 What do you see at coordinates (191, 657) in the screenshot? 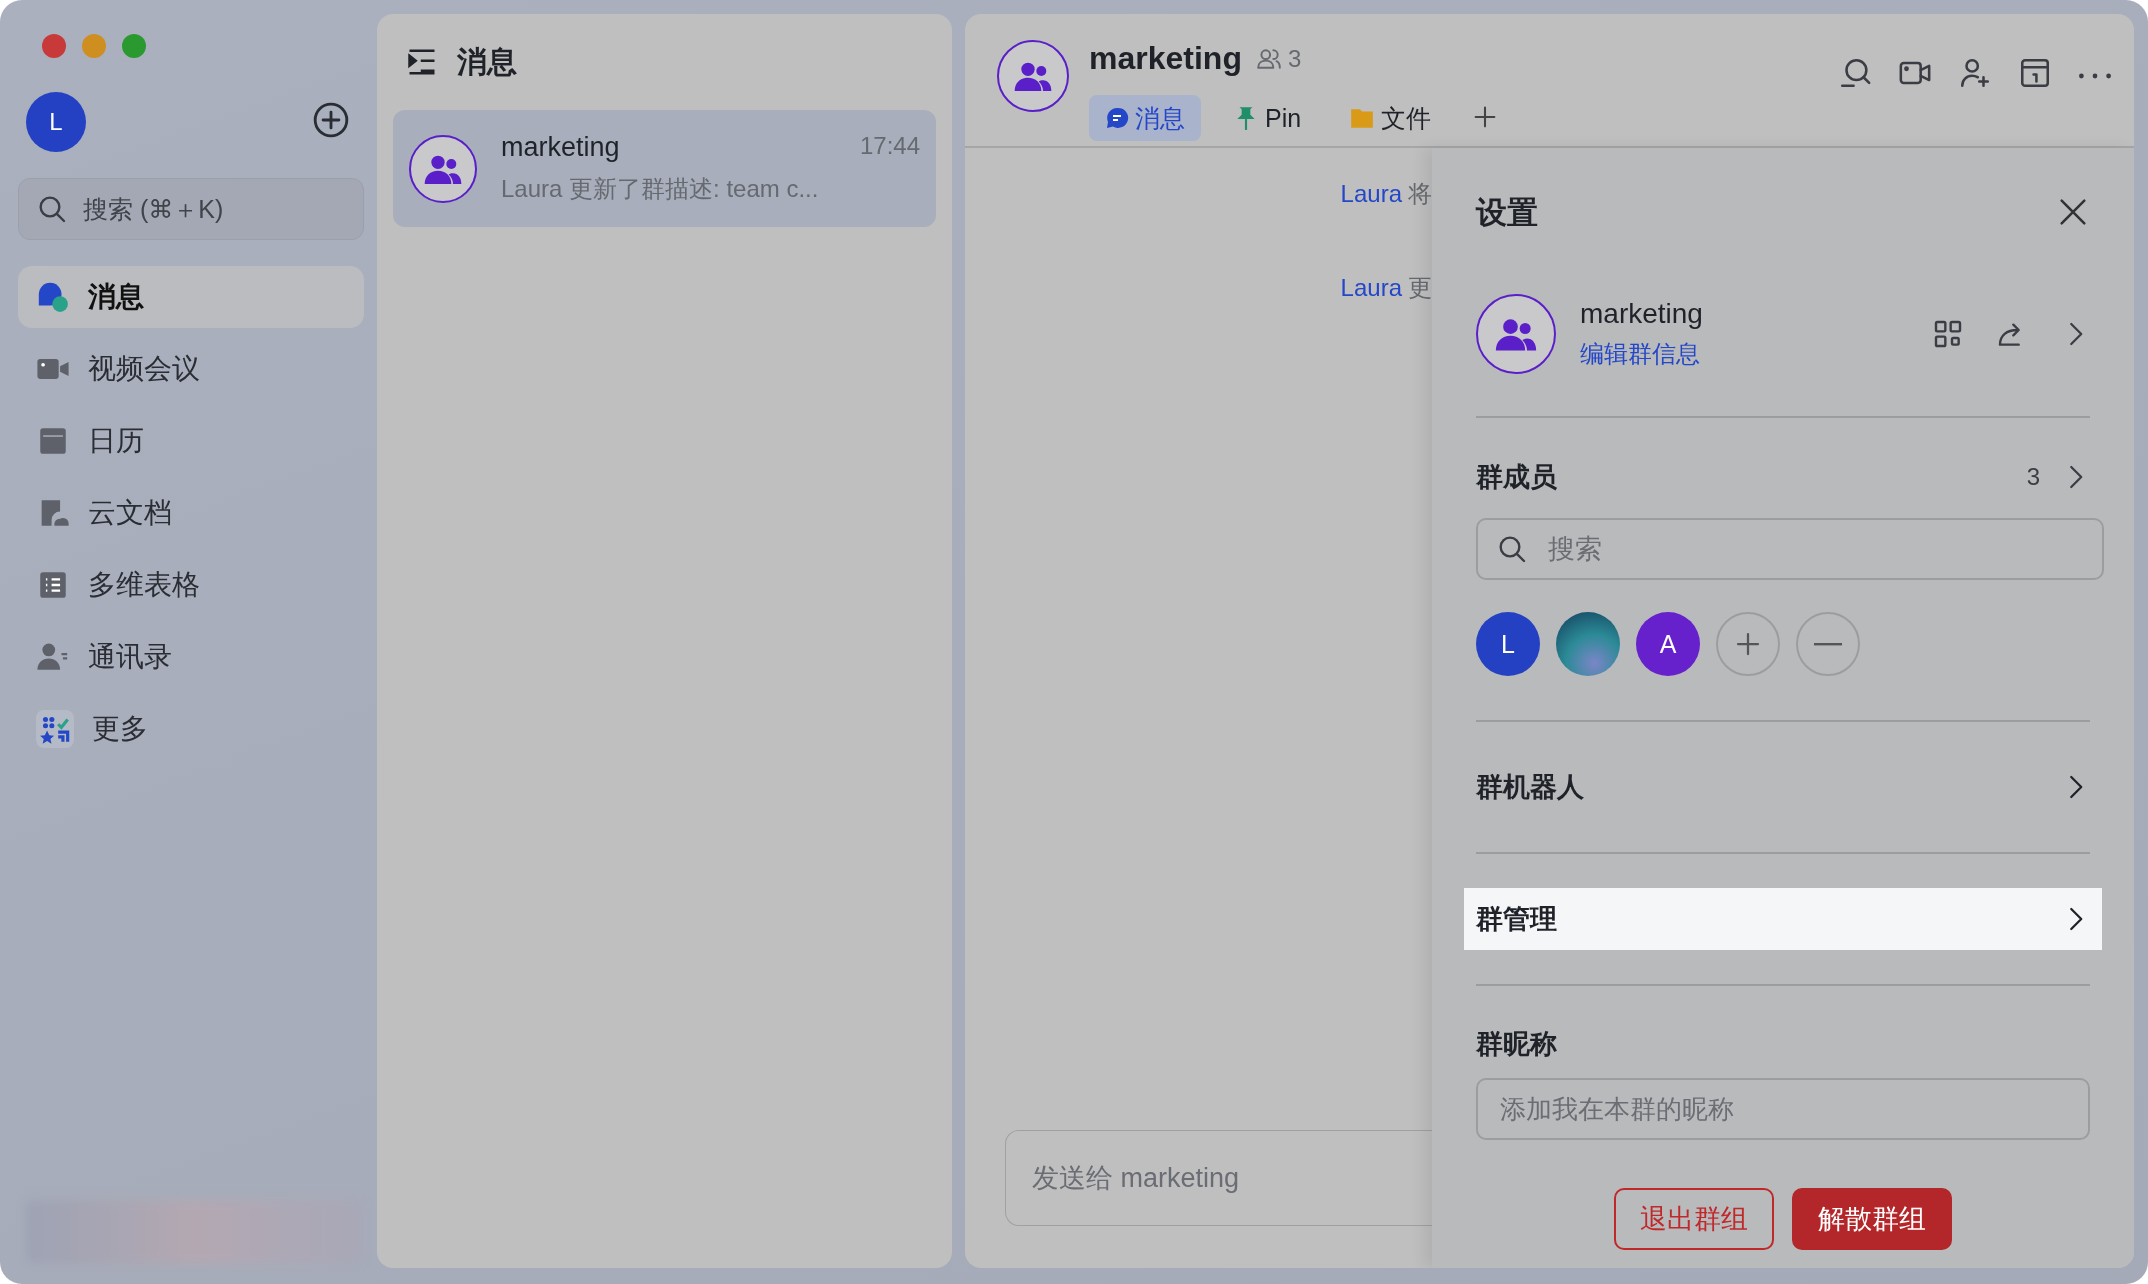
I see `nav-item: 通讯录` at bounding box center [191, 657].